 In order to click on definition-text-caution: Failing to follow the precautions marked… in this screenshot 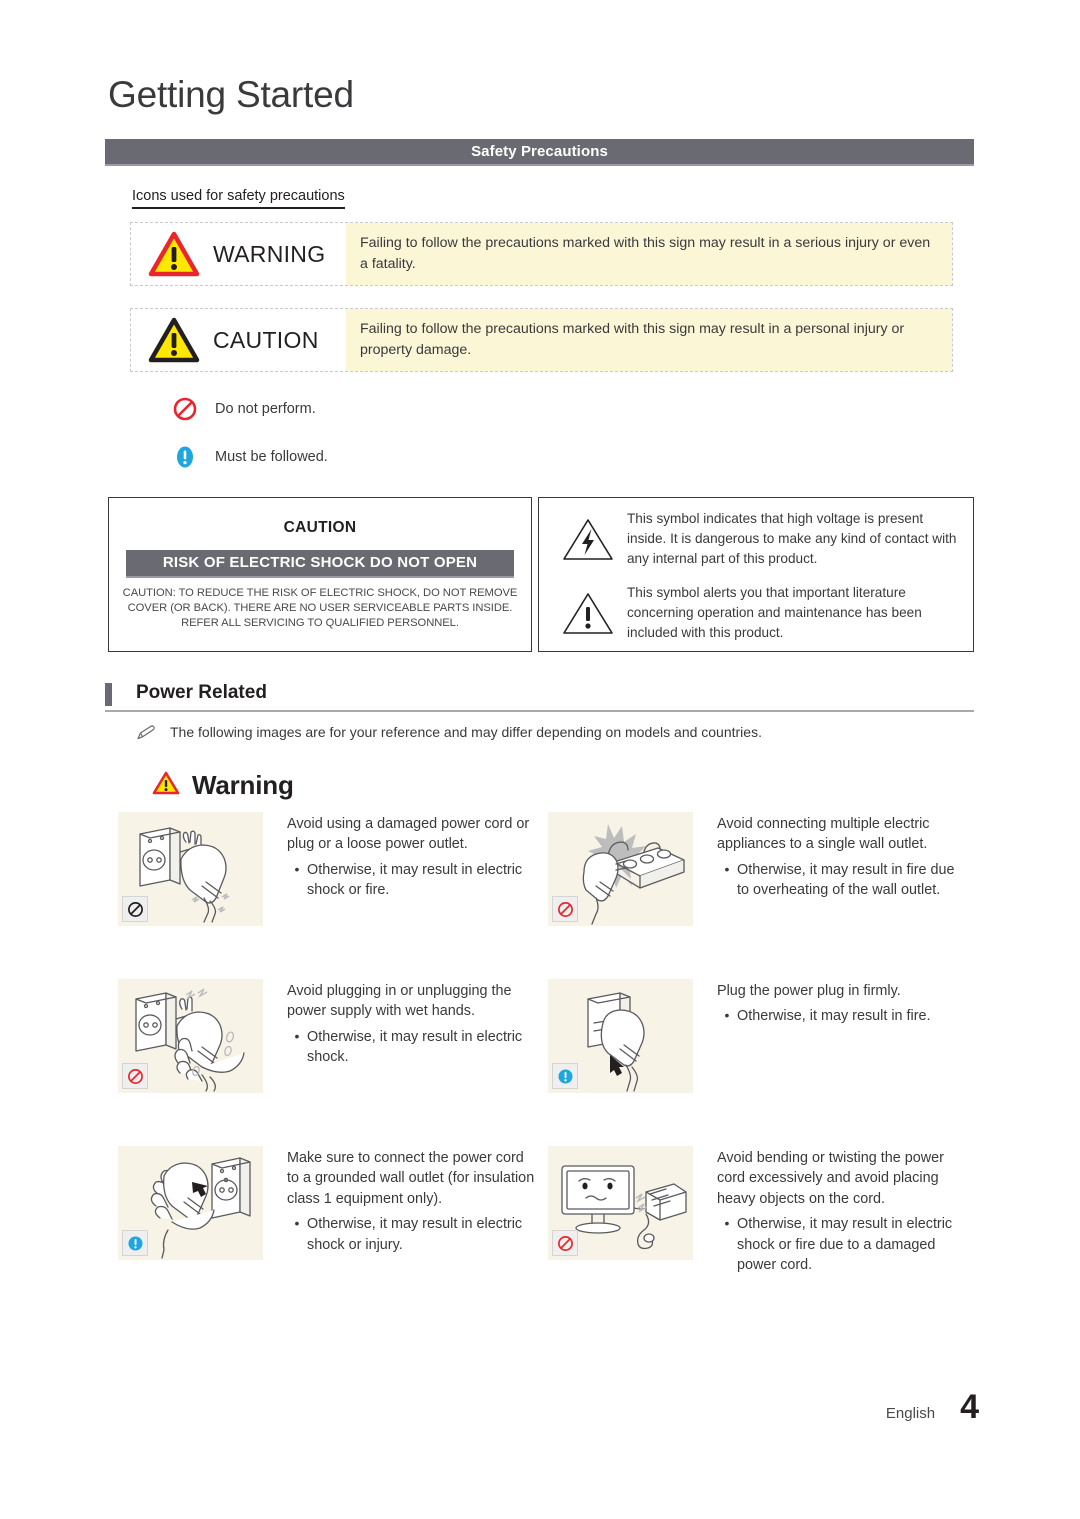, I will do `click(632, 339)`.